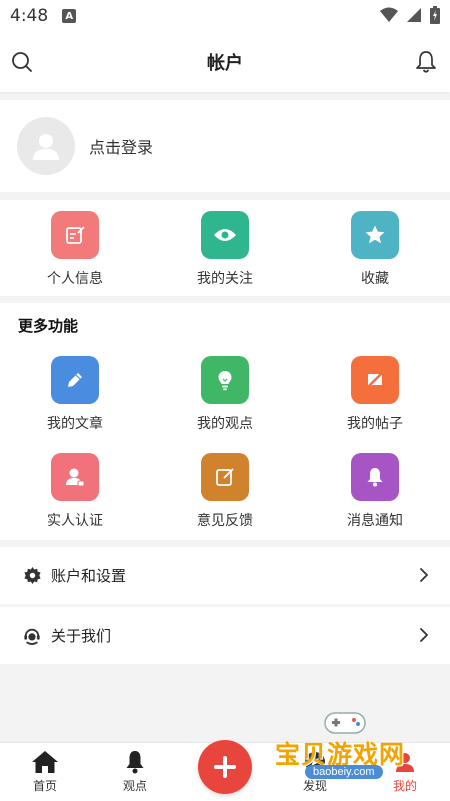 Image resolution: width=450 pixels, height=801 pixels. What do you see at coordinates (32, 576) in the screenshot?
I see `gear-icon` at bounding box center [32, 576].